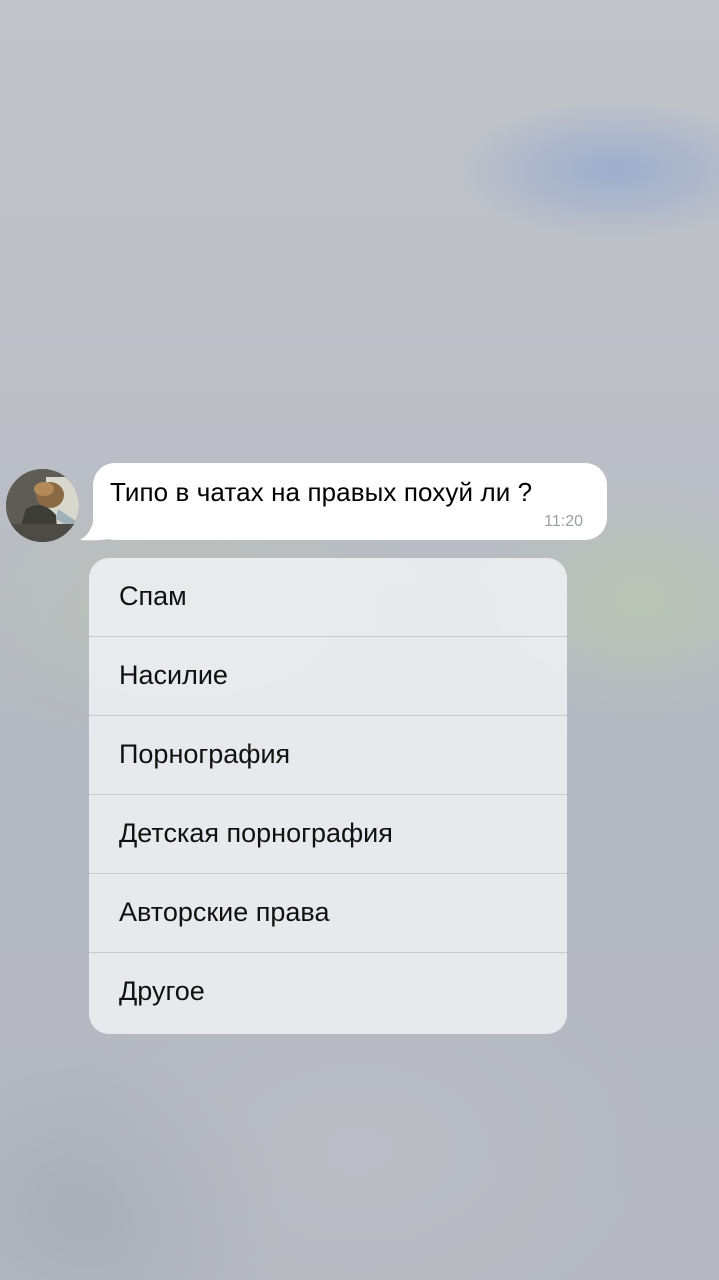 This screenshot has height=1280, width=719. I want to click on message-timestamp: 11:20, so click(563, 521).